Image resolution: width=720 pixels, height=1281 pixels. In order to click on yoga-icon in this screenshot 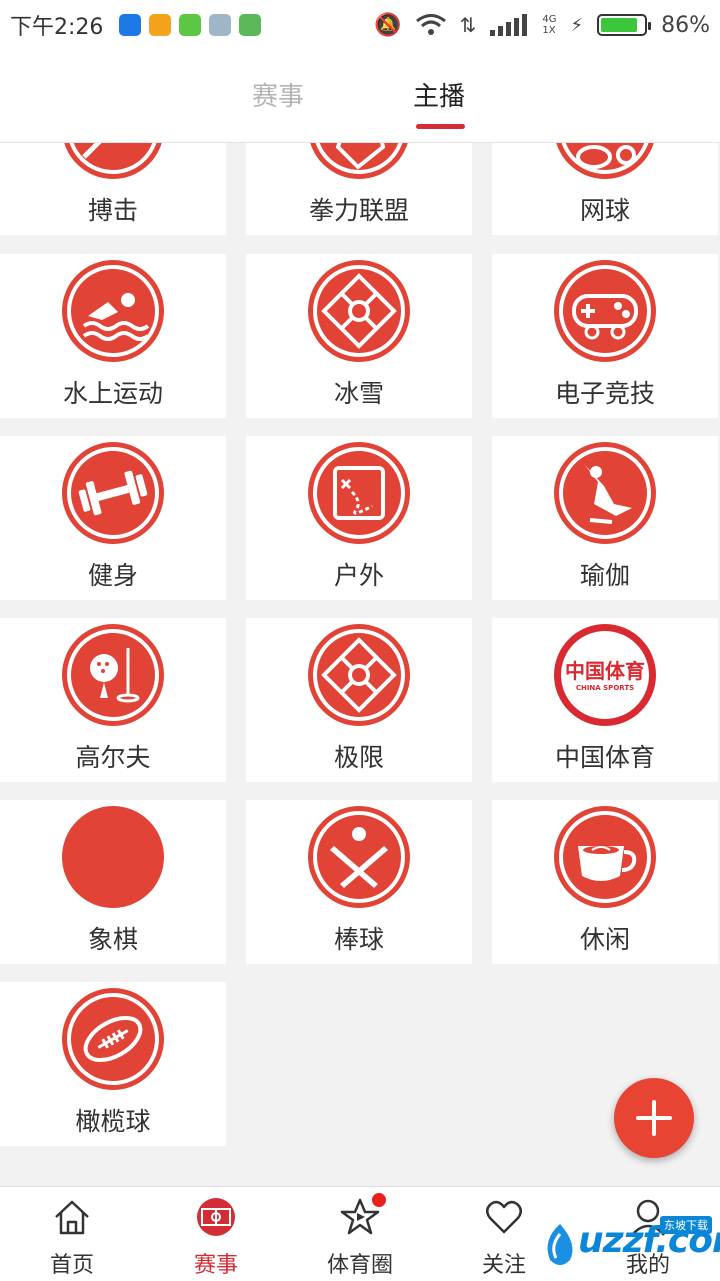, I will do `click(605, 493)`.